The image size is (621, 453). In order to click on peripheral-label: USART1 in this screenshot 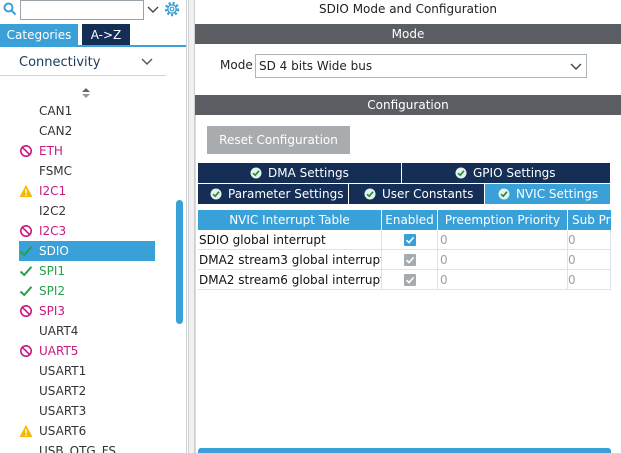, I will do `click(63, 371)`.